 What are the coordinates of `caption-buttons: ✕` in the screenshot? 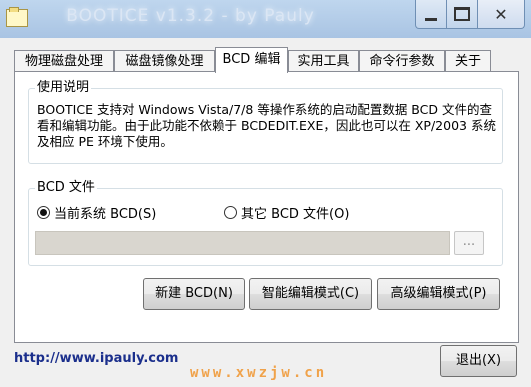 It's located at (470, 15).